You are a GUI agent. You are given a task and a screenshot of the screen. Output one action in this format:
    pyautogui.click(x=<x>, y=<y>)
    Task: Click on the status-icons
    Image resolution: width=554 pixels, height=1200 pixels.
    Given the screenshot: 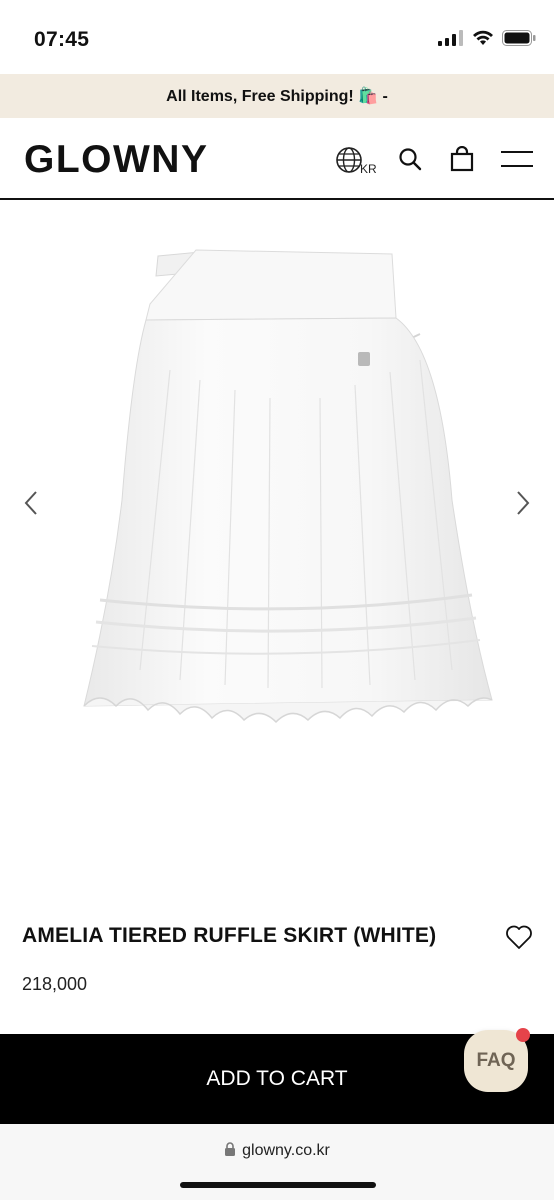 What is the action you would take?
    pyautogui.click(x=487, y=38)
    